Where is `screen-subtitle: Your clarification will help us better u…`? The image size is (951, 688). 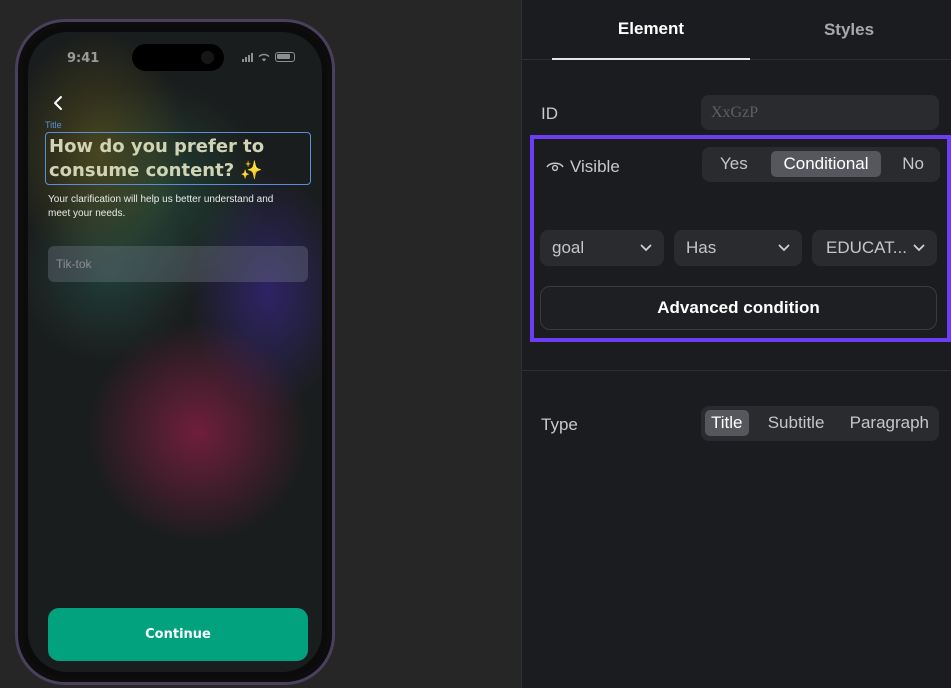 screen-subtitle: Your clarification will help us better u… is located at coordinates (161, 206).